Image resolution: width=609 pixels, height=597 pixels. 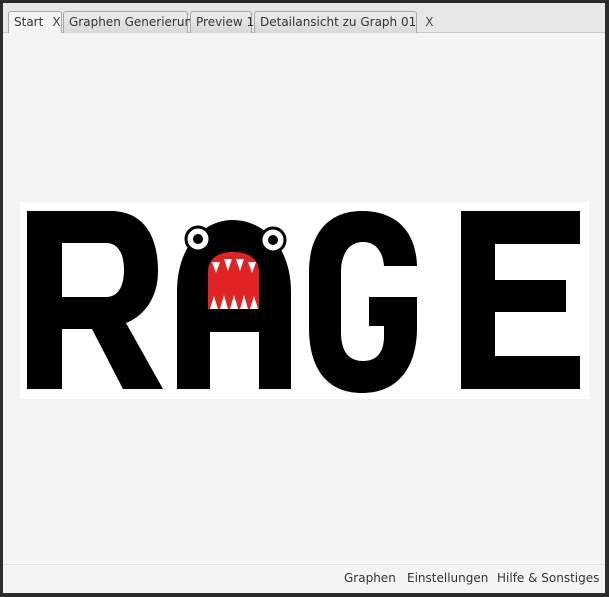 I want to click on tab-label: Graphen Generierung, so click(x=134, y=22).